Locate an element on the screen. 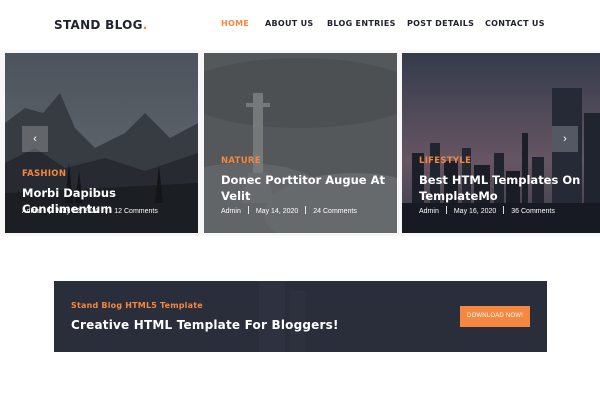 The height and width of the screenshot is (400, 600). slide-category: LIFESTYLE is located at coordinates (445, 161).